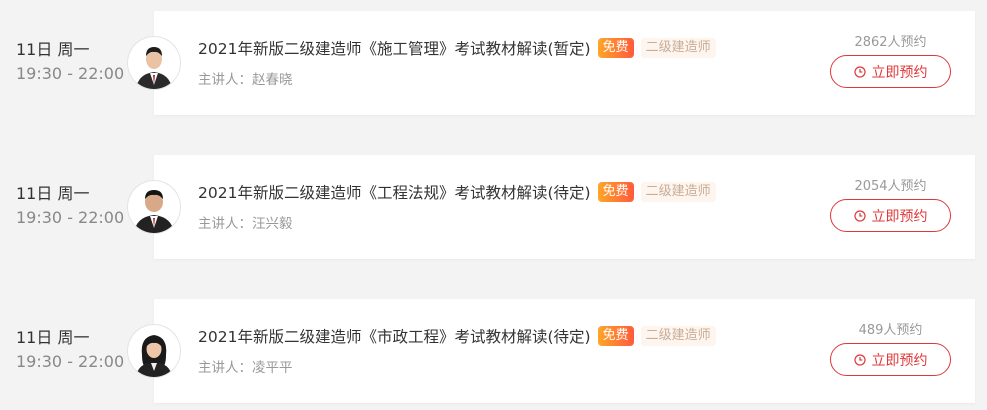 Image resolution: width=987 pixels, height=410 pixels. What do you see at coordinates (245, 224) in the screenshot?
I see `lecturer-name: 主讲人：汪兴毅` at bounding box center [245, 224].